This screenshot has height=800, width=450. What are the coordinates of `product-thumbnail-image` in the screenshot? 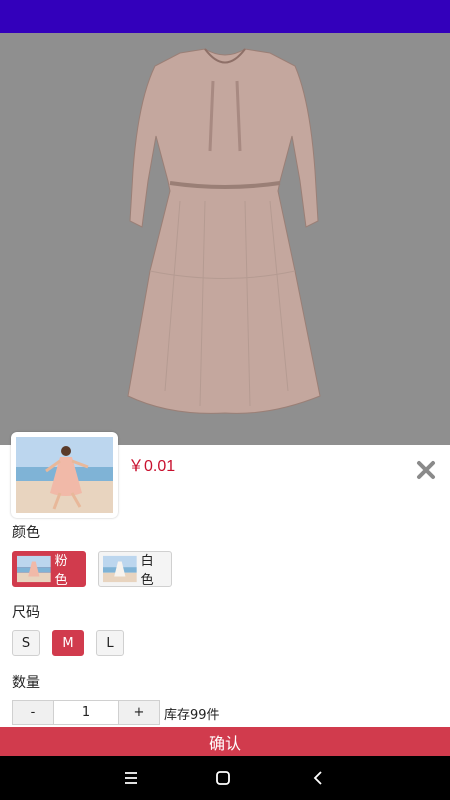 It's located at (64, 475).